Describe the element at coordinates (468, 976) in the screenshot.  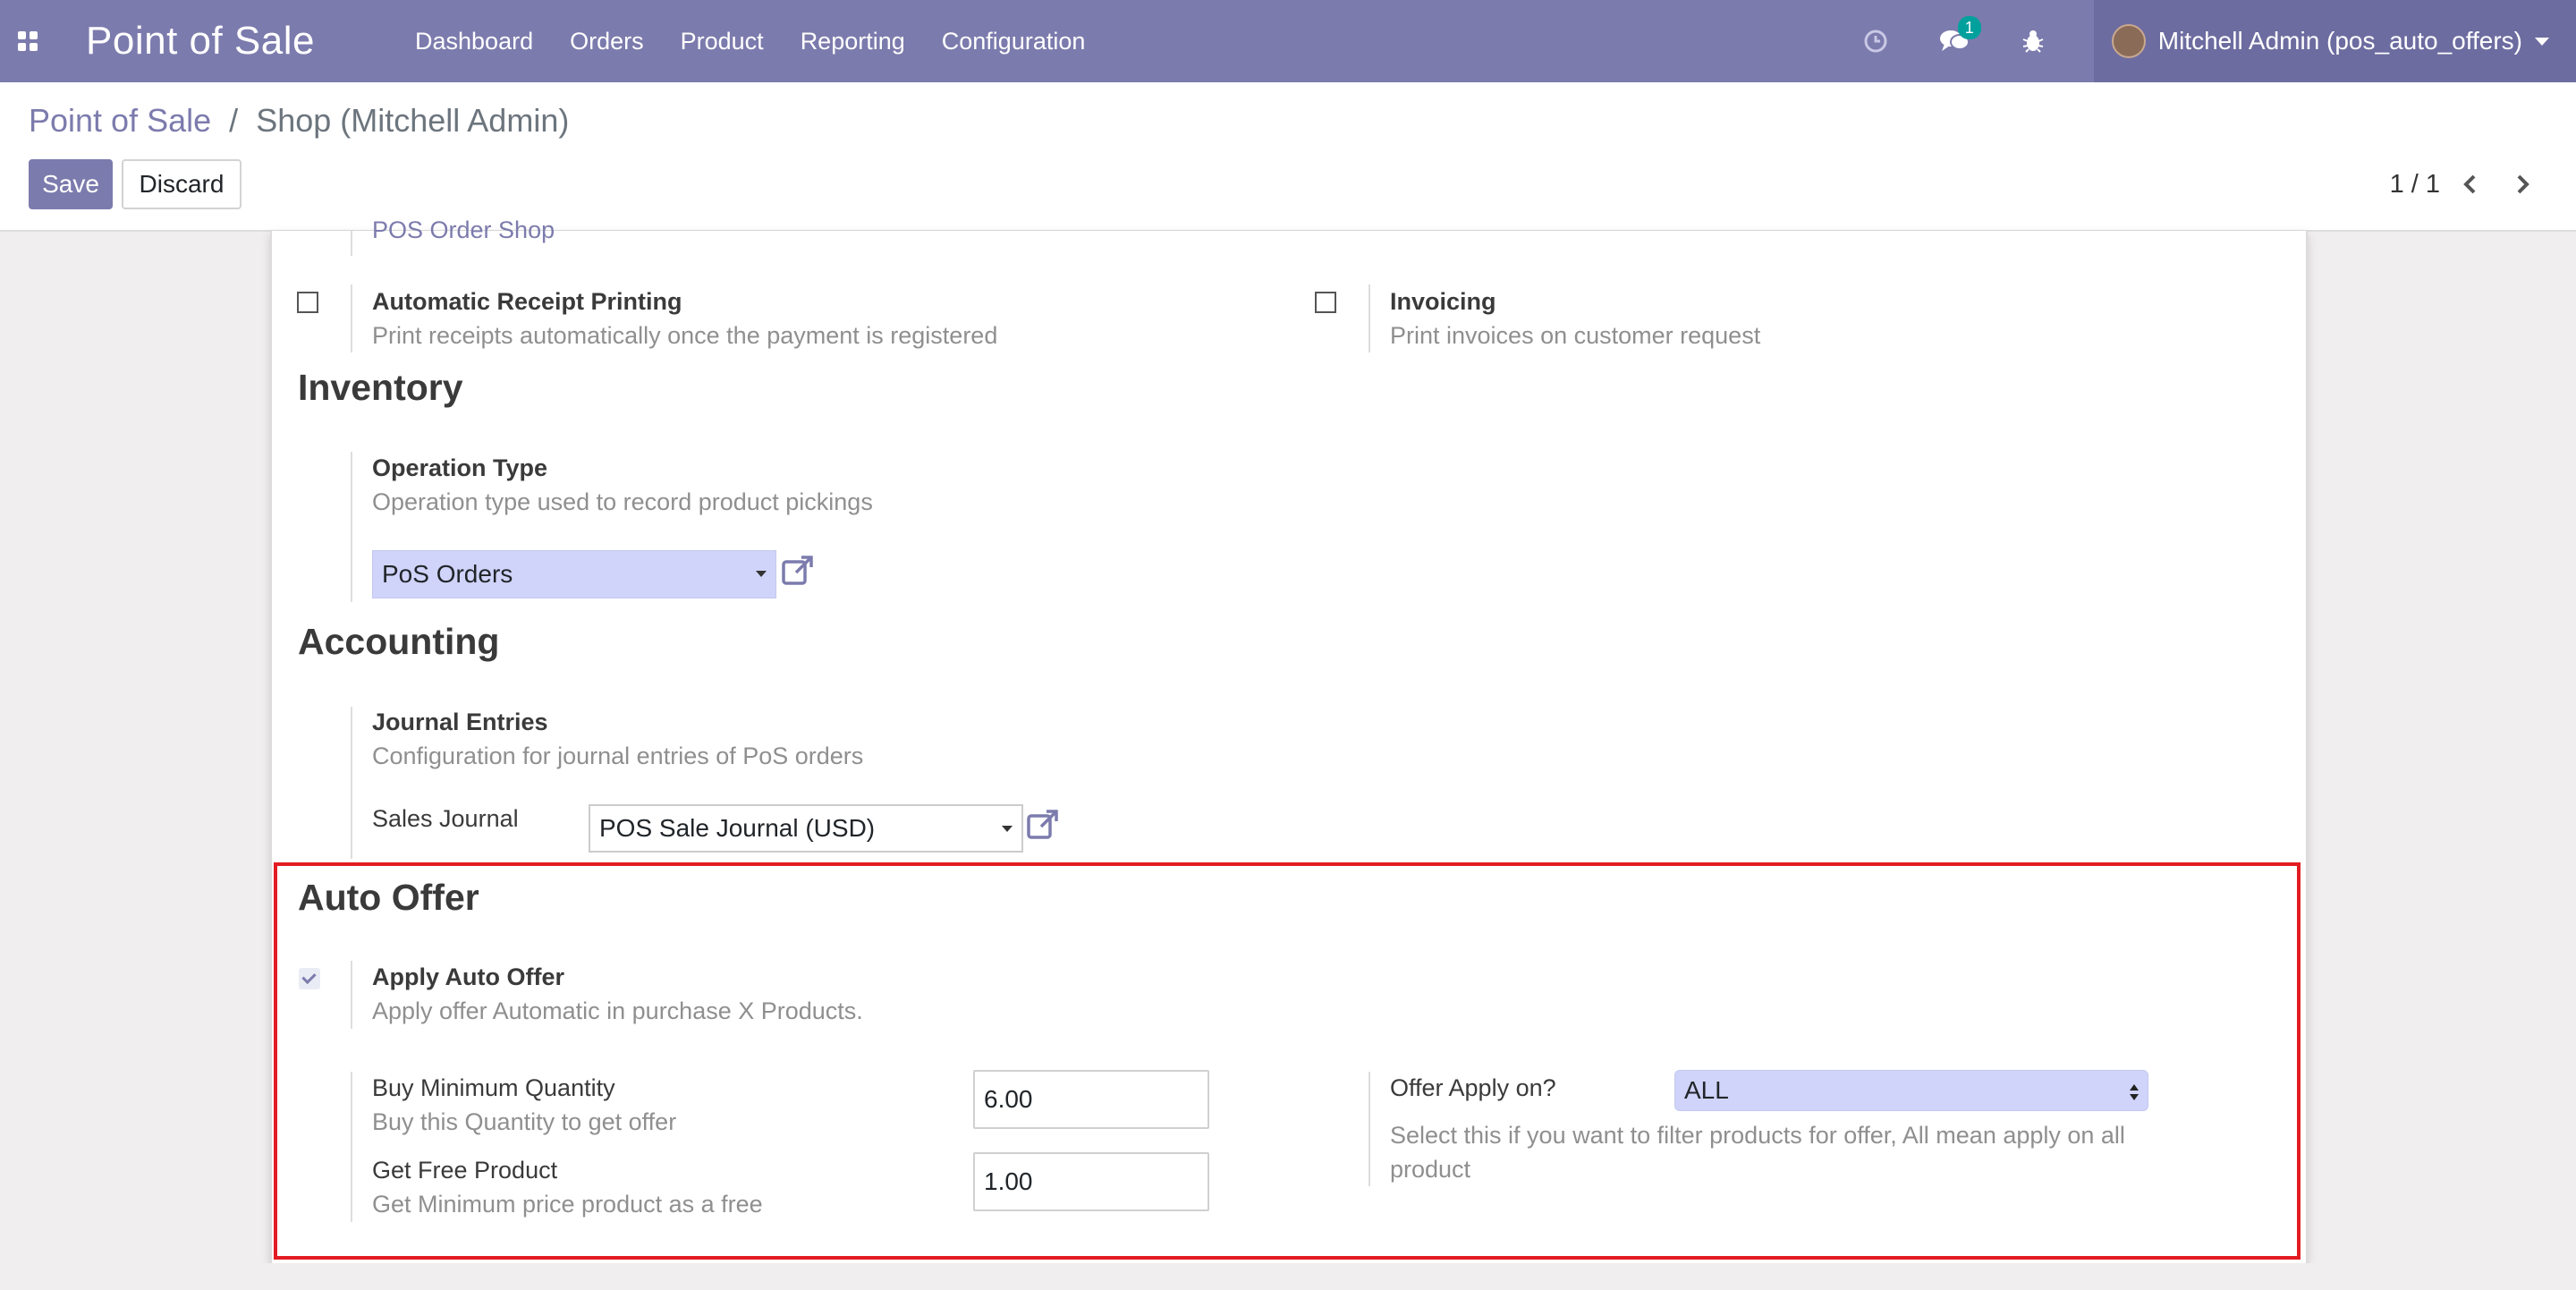
I see `apply-auto-offer-label: Apply Auto Offer` at that location.